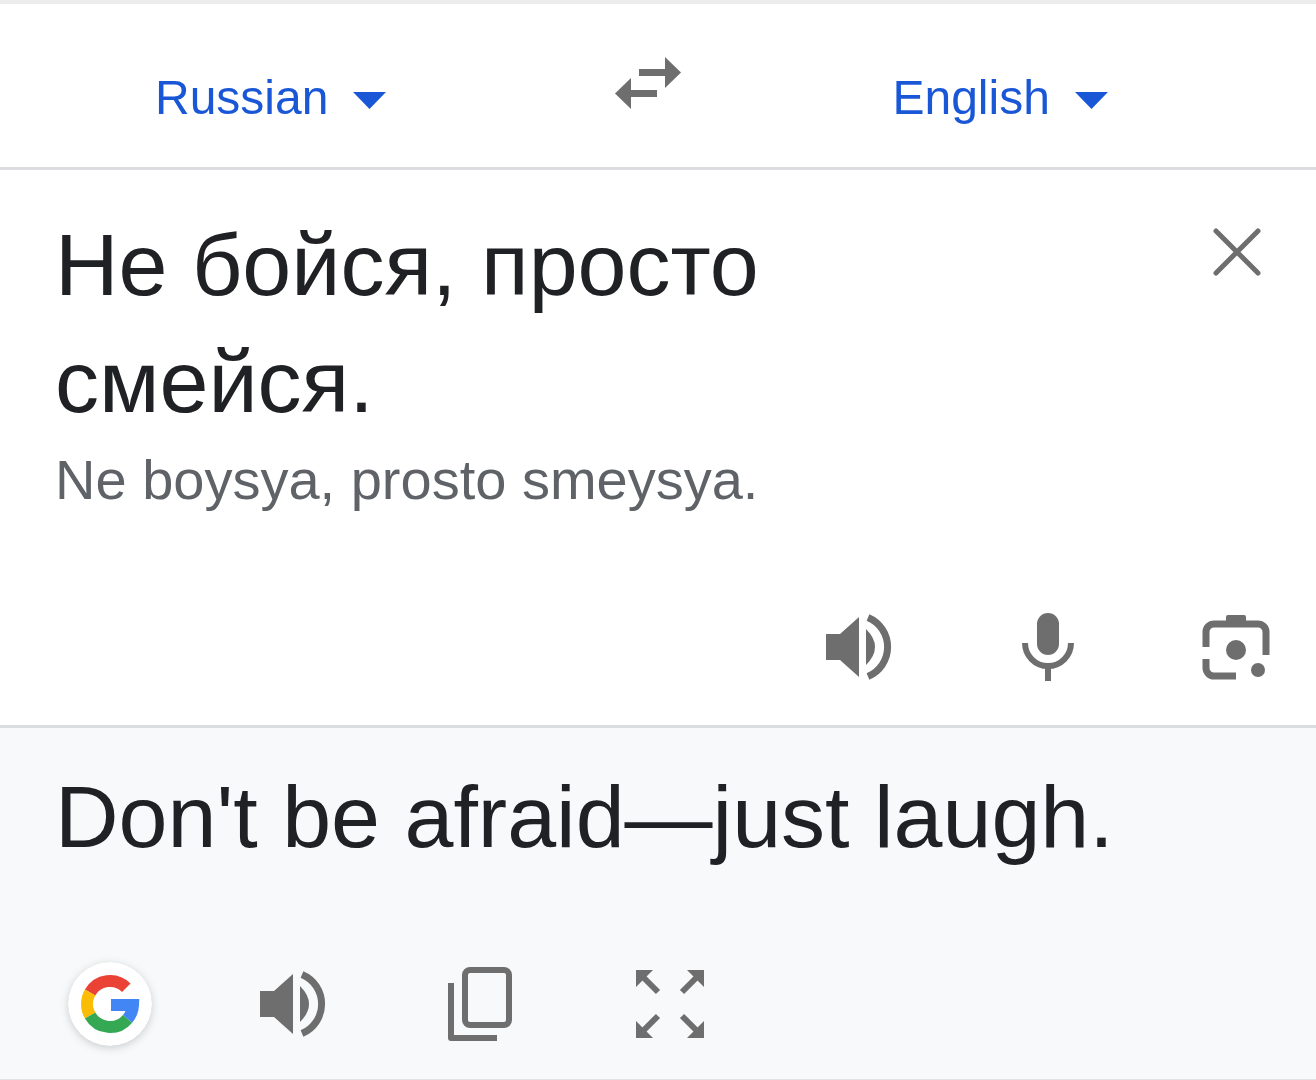 The height and width of the screenshot is (1080, 1316). I want to click on fullscreen-icon, so click(670, 1004).